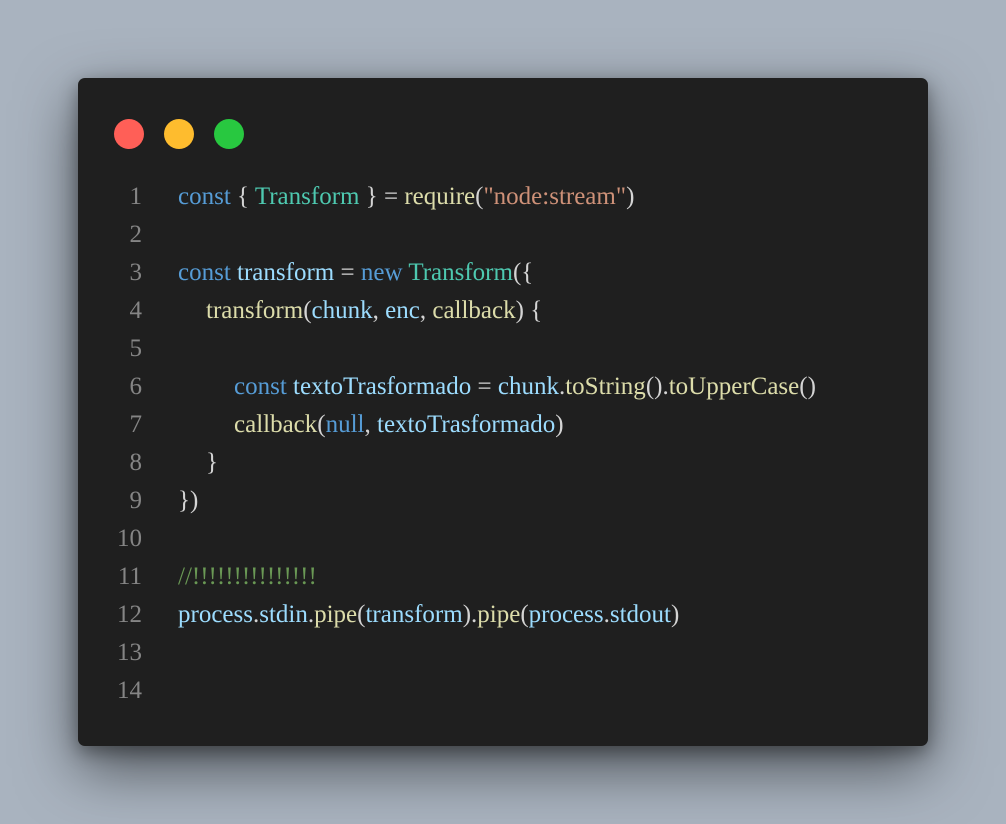  Describe the element at coordinates (136, 462) in the screenshot. I see `line-number: 8` at that location.